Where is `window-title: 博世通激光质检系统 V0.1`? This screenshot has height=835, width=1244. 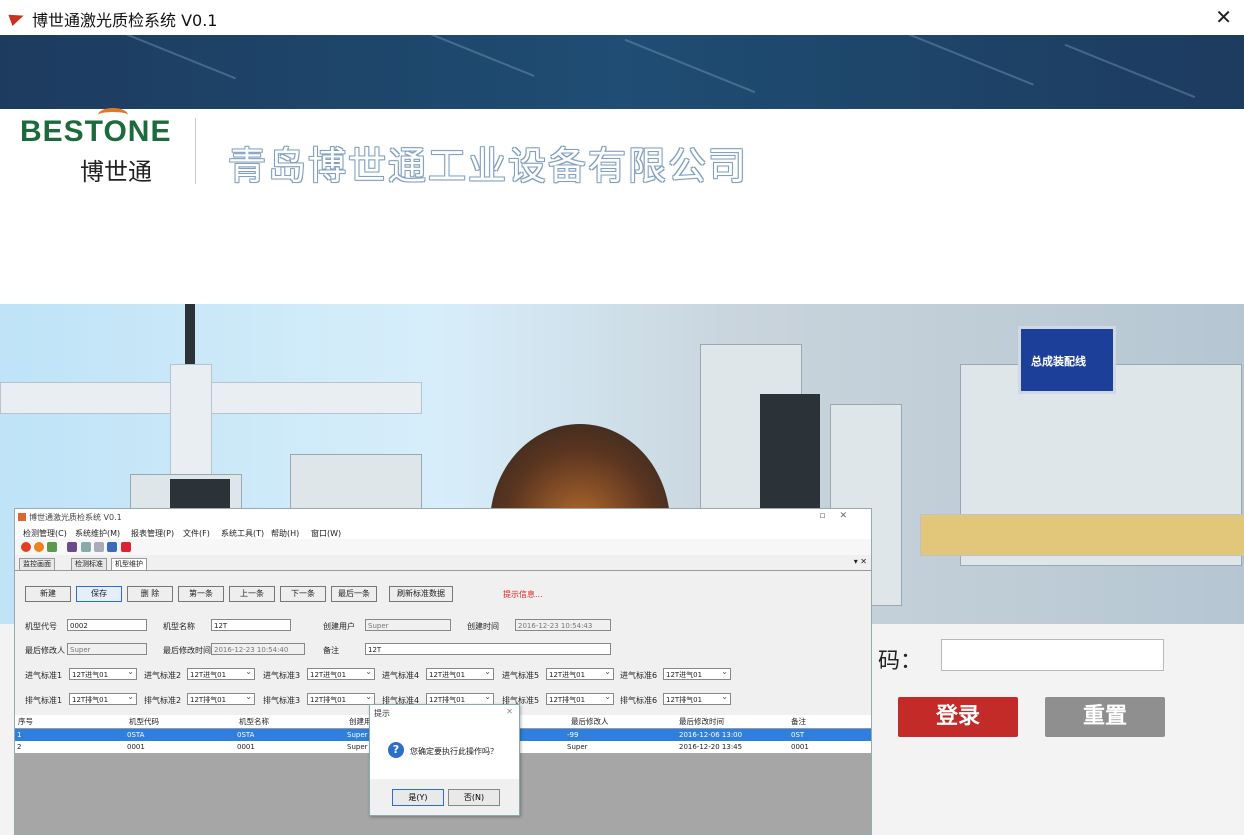 window-title: 博世通激光质检系统 V0.1 is located at coordinates (125, 20).